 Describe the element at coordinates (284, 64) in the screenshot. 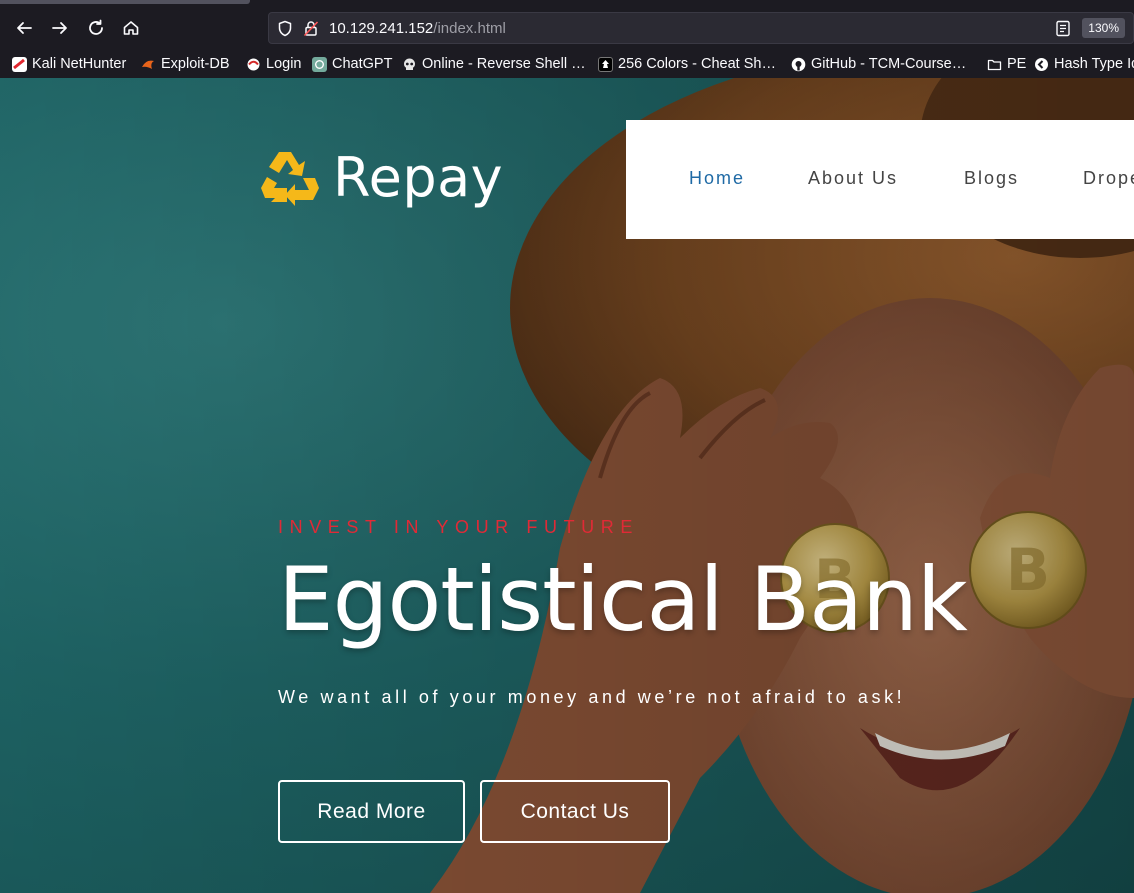

I see `bookmark-label: Login` at that location.